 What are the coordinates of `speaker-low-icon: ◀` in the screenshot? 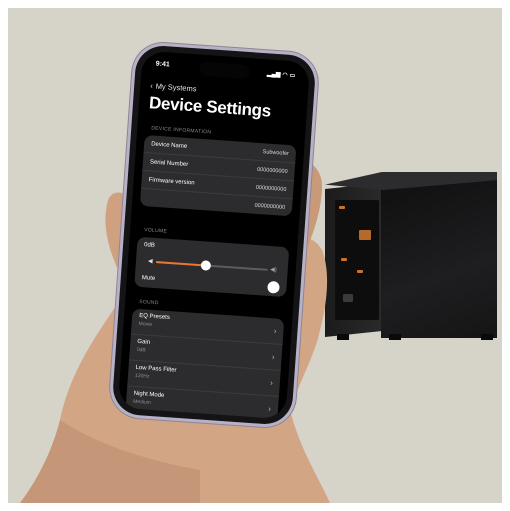 It's located at (150, 261).